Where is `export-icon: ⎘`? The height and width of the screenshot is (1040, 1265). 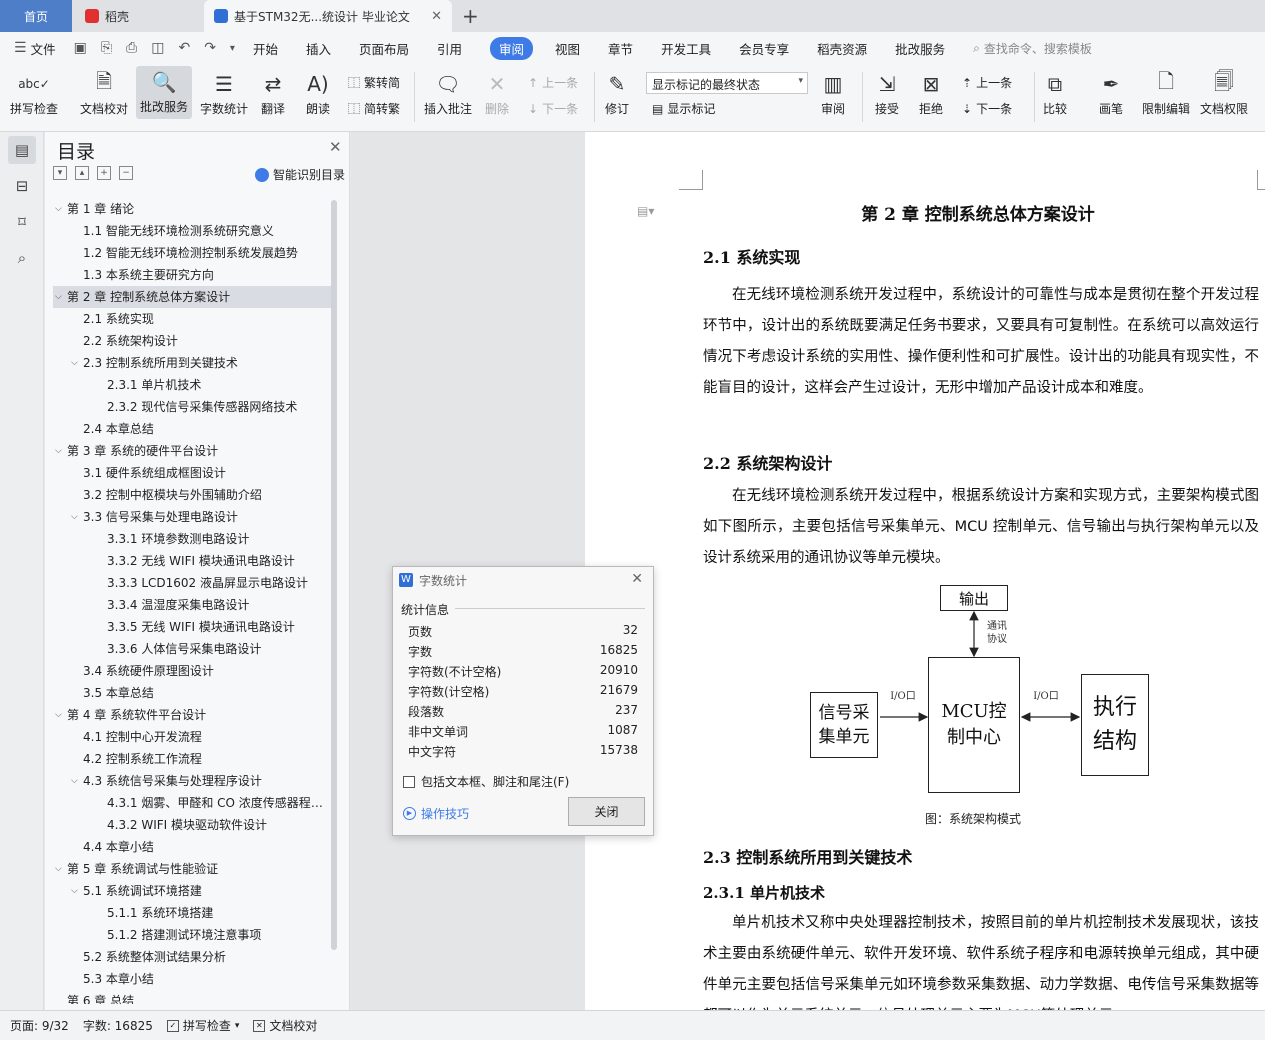 export-icon: ⎘ is located at coordinates (106, 48).